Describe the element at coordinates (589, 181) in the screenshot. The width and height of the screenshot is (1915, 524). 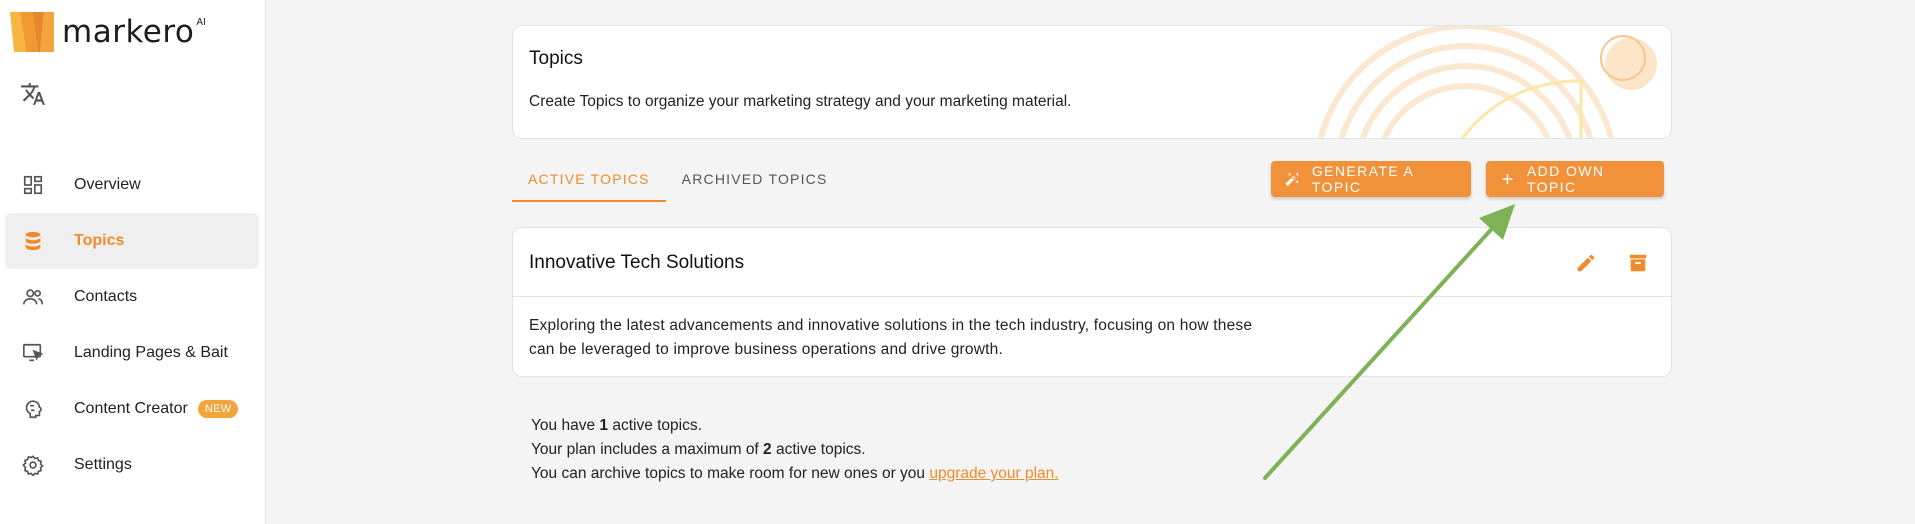
I see `tab-active-topics: ACTIVE TOPICS` at that location.